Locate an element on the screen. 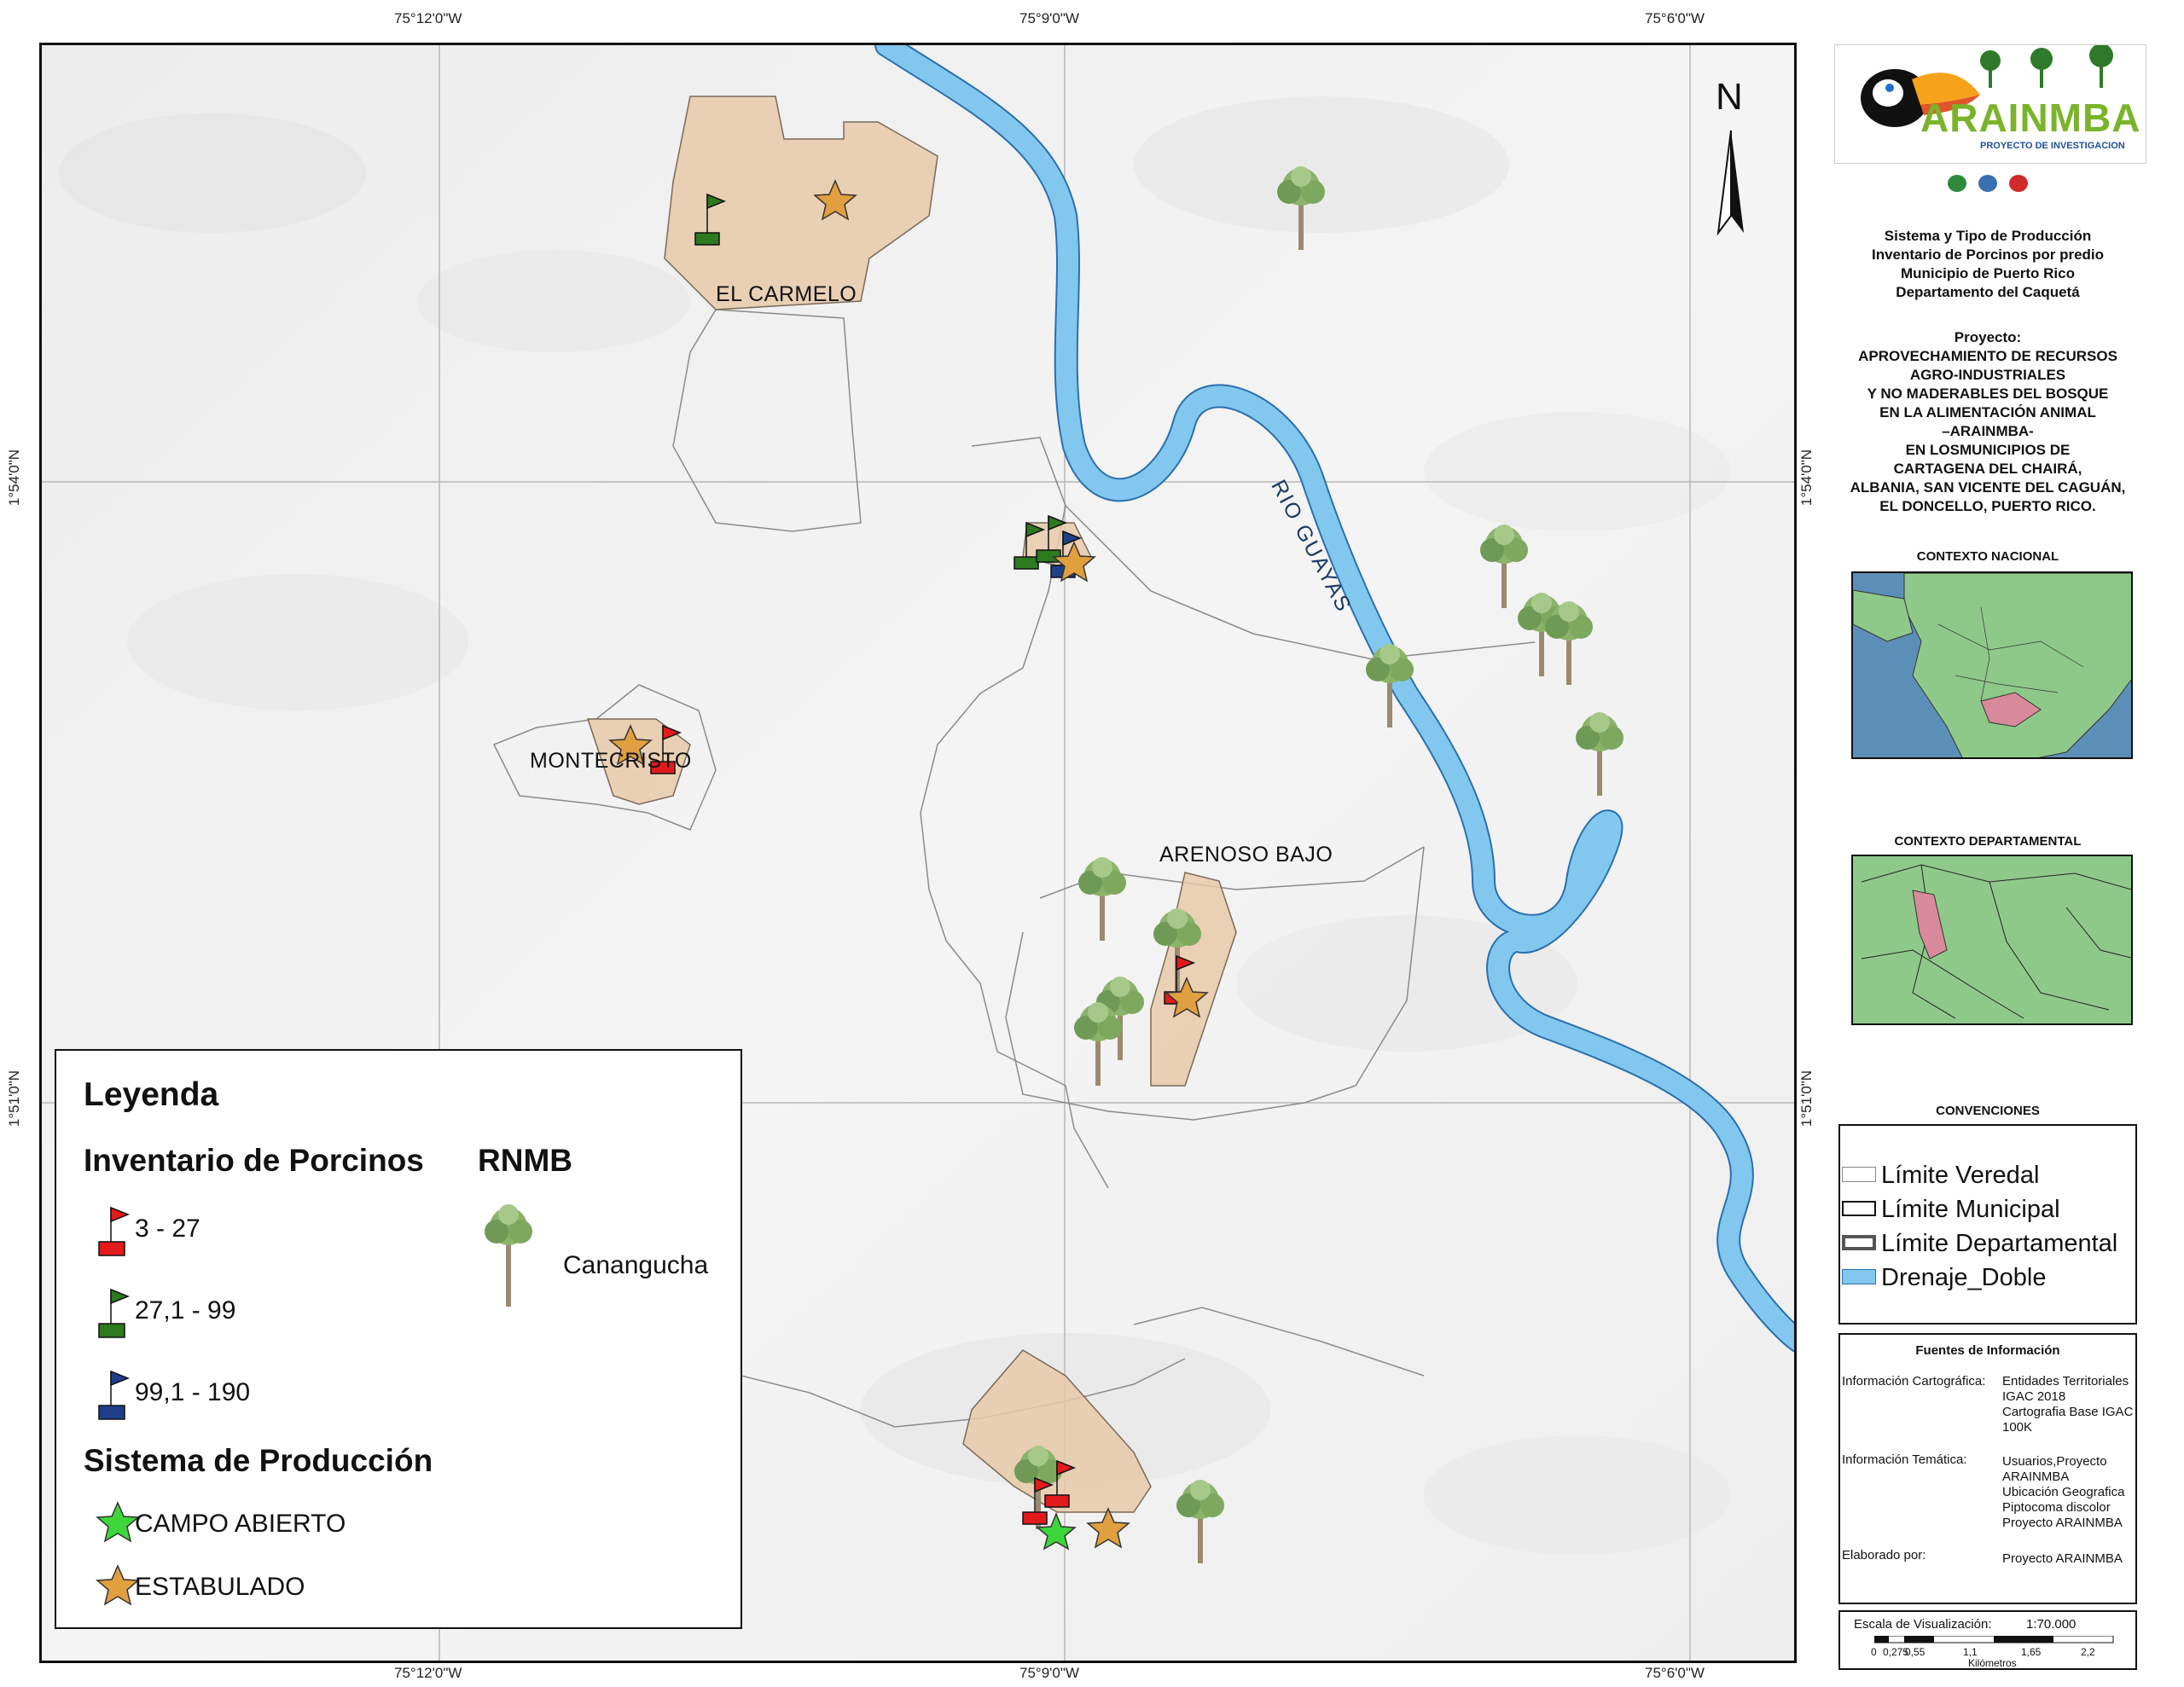 This screenshot has height=1687, width=2184. scale-unit: Kilómetros is located at coordinates (1992, 1663).